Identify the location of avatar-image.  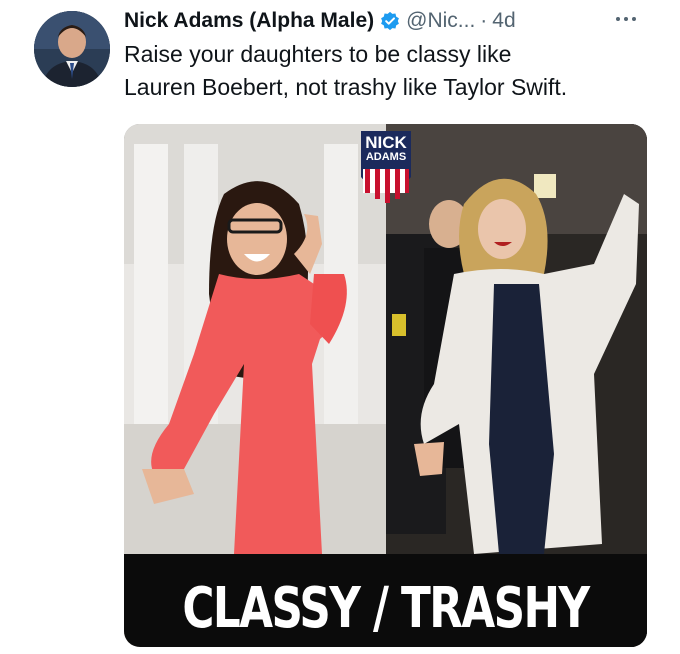
(72, 49).